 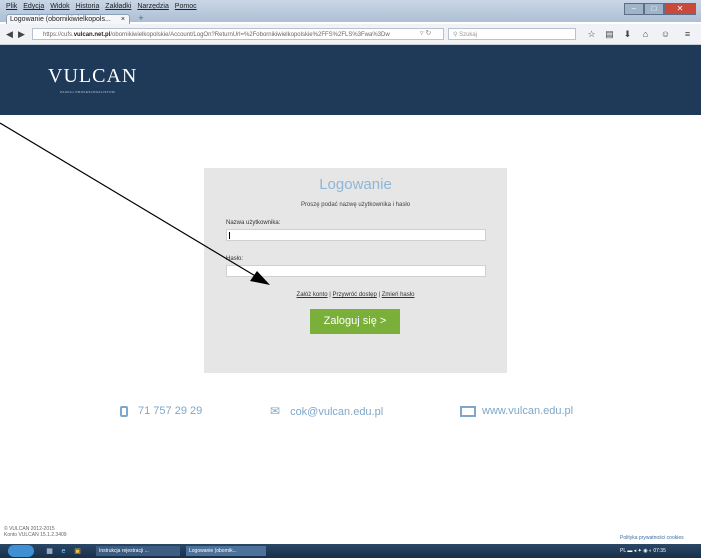 What do you see at coordinates (634, 9) in the screenshot?
I see `minimize-button: –` at bounding box center [634, 9].